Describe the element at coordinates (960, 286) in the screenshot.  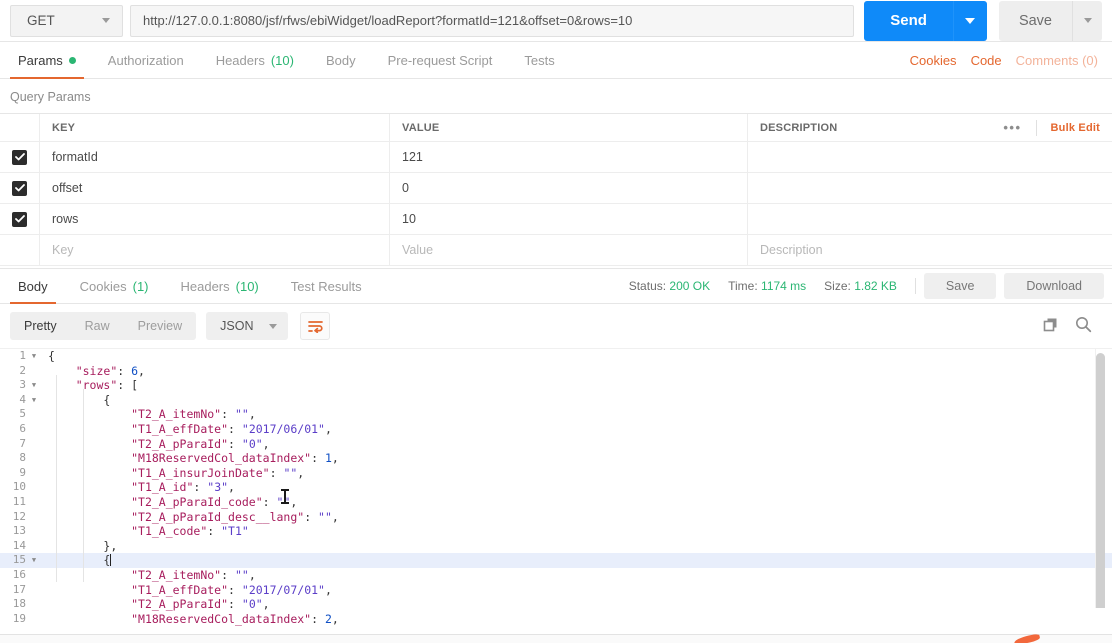
I see `response-save-button: Save` at that location.